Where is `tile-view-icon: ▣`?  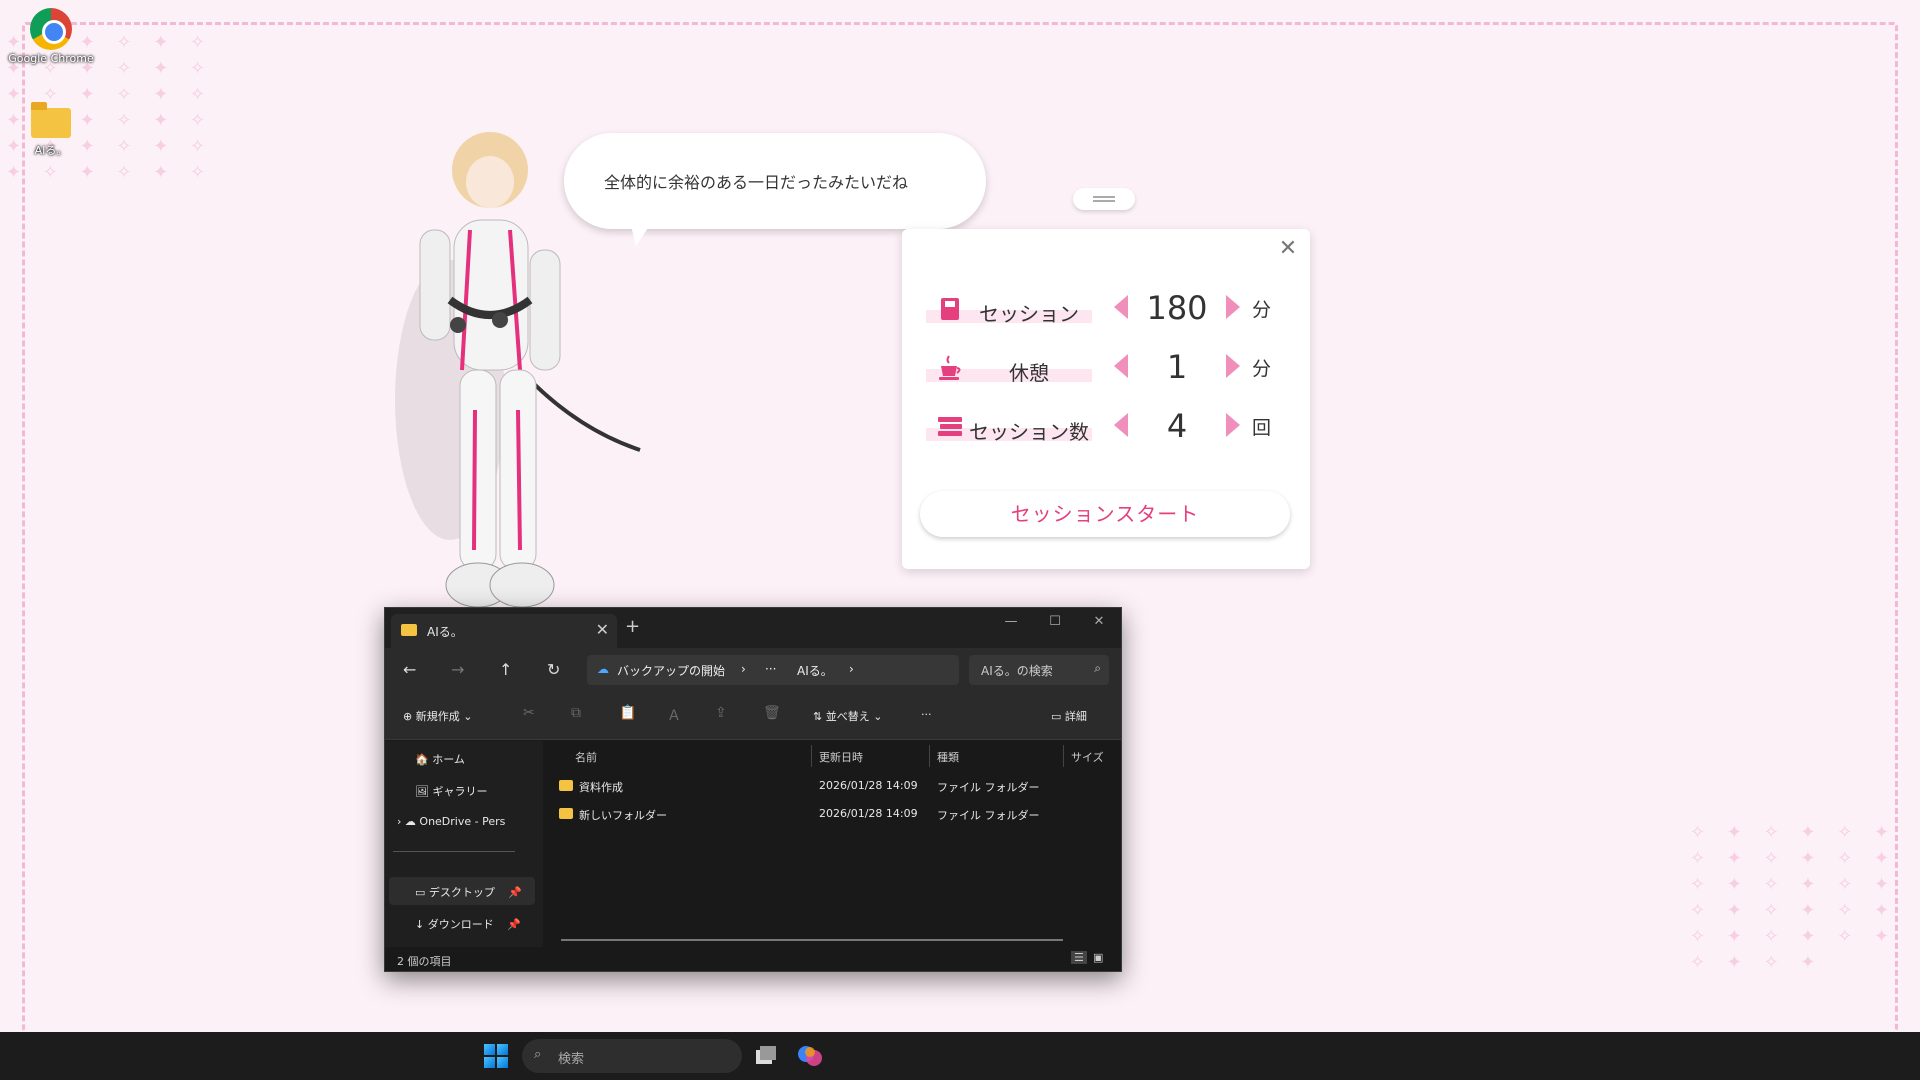
tile-view-icon: ▣ is located at coordinates (1098, 957).